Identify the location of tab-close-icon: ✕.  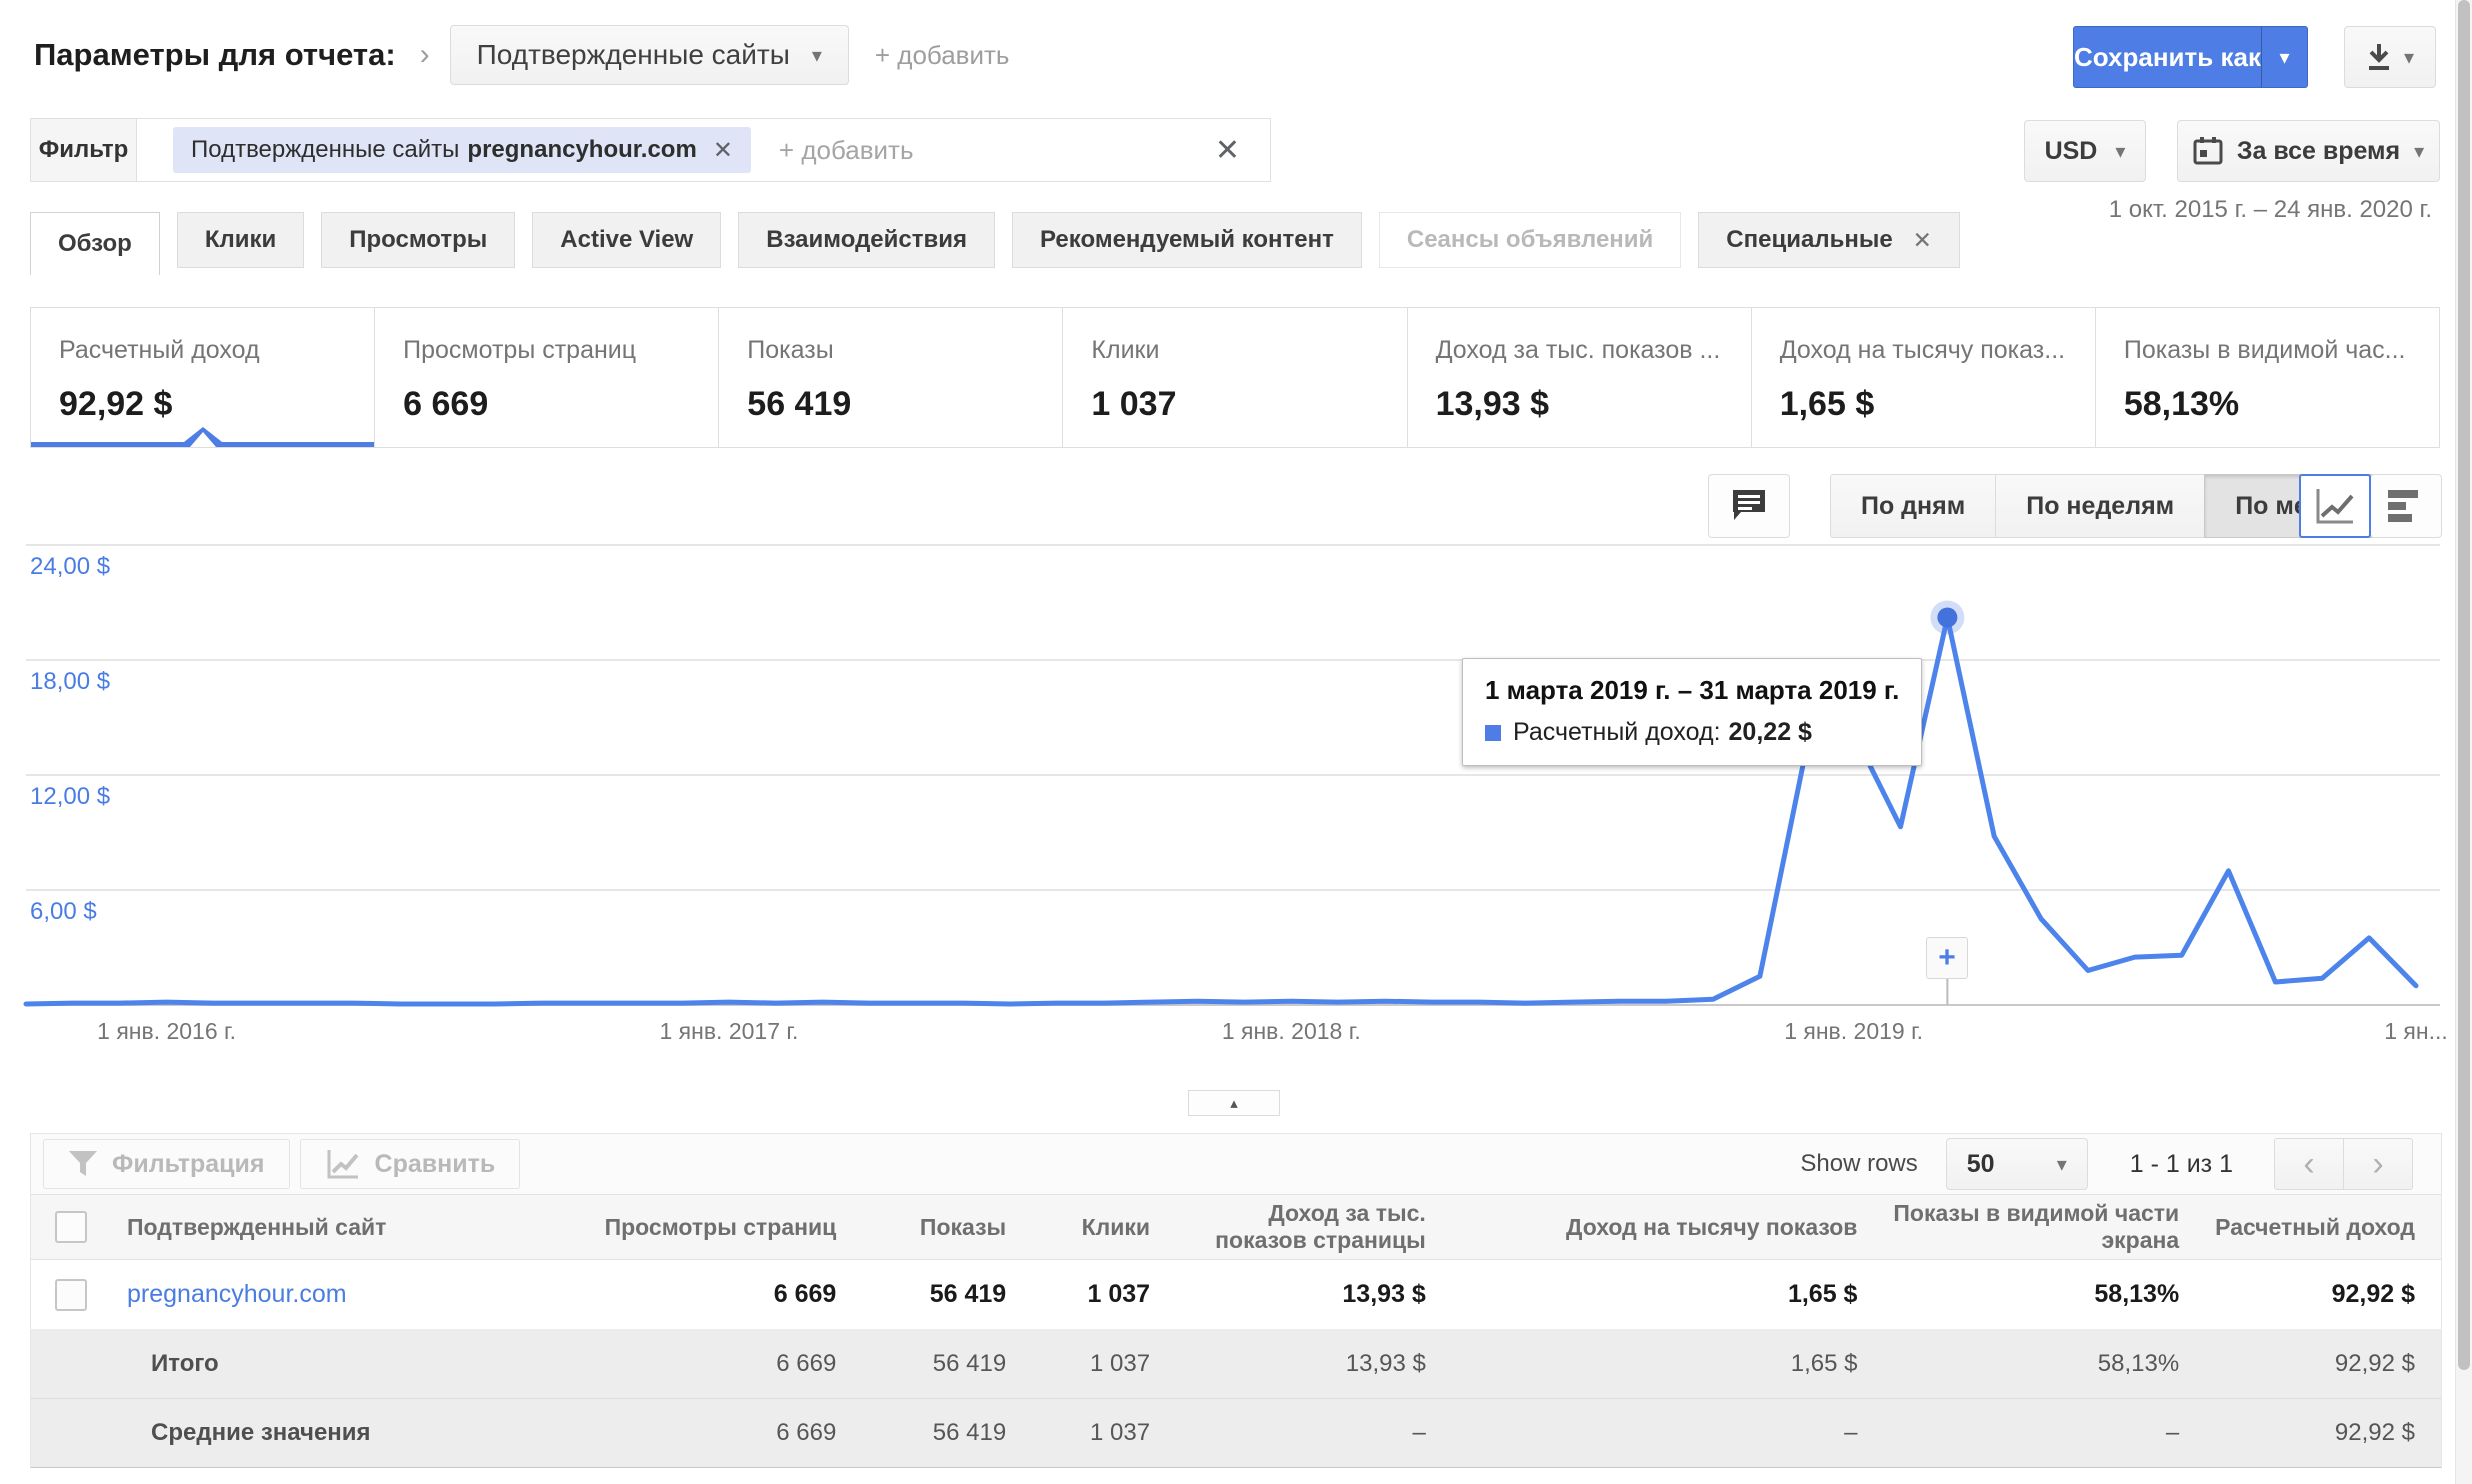
(1922, 240).